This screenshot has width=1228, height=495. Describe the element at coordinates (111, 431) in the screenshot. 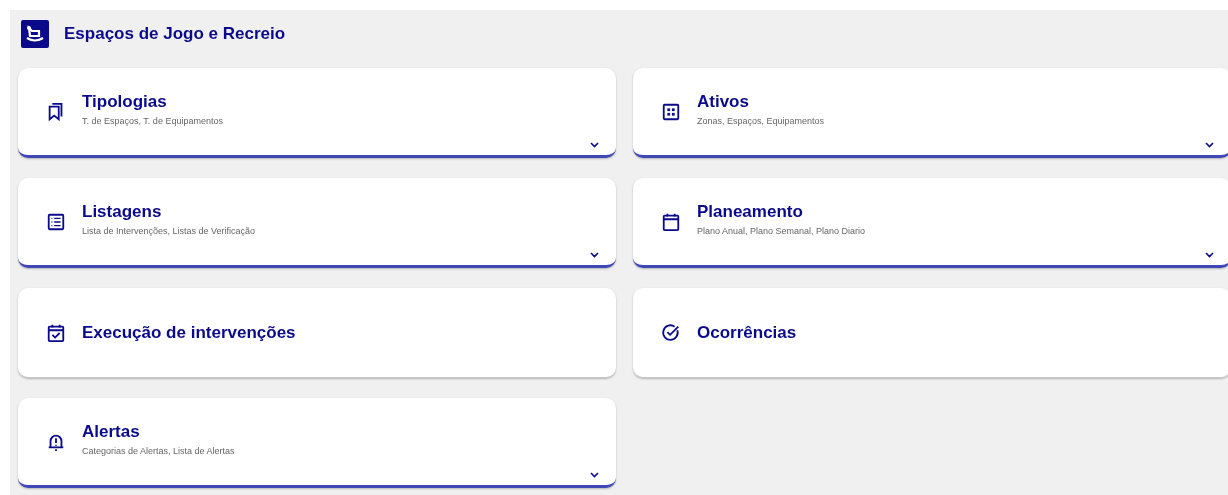

I see `card-title: Alertas` at that location.